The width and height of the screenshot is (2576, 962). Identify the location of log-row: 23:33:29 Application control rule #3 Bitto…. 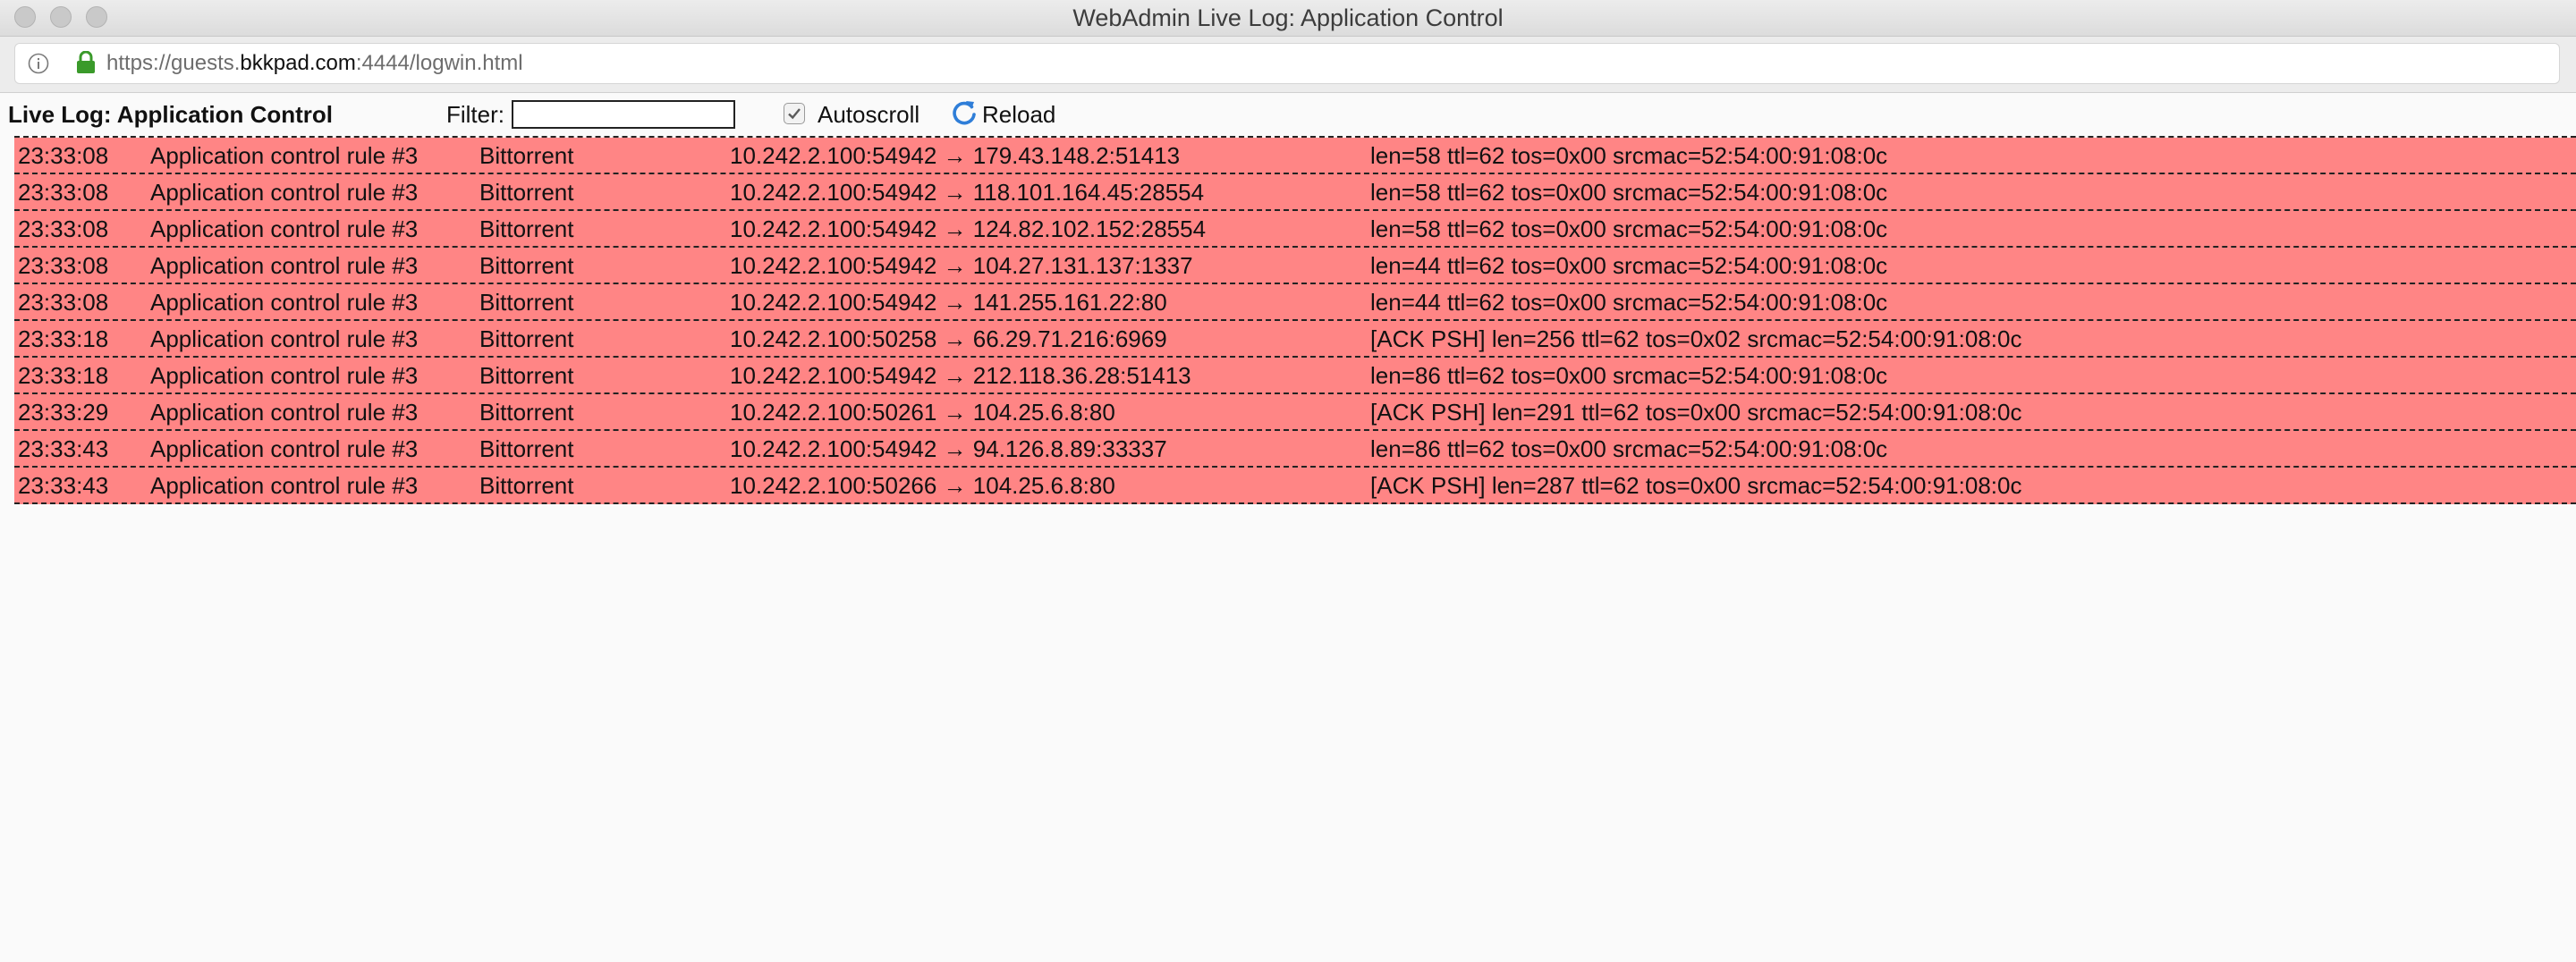
(1295, 412).